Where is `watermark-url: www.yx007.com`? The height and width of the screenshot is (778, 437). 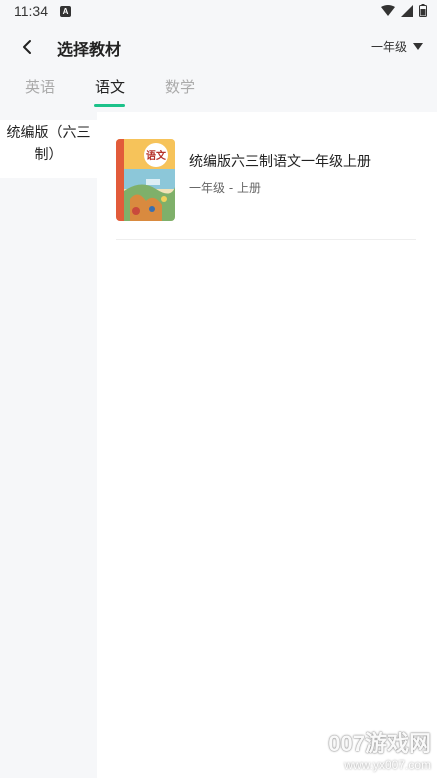
watermark-url: www.yx007.com is located at coordinates (387, 765).